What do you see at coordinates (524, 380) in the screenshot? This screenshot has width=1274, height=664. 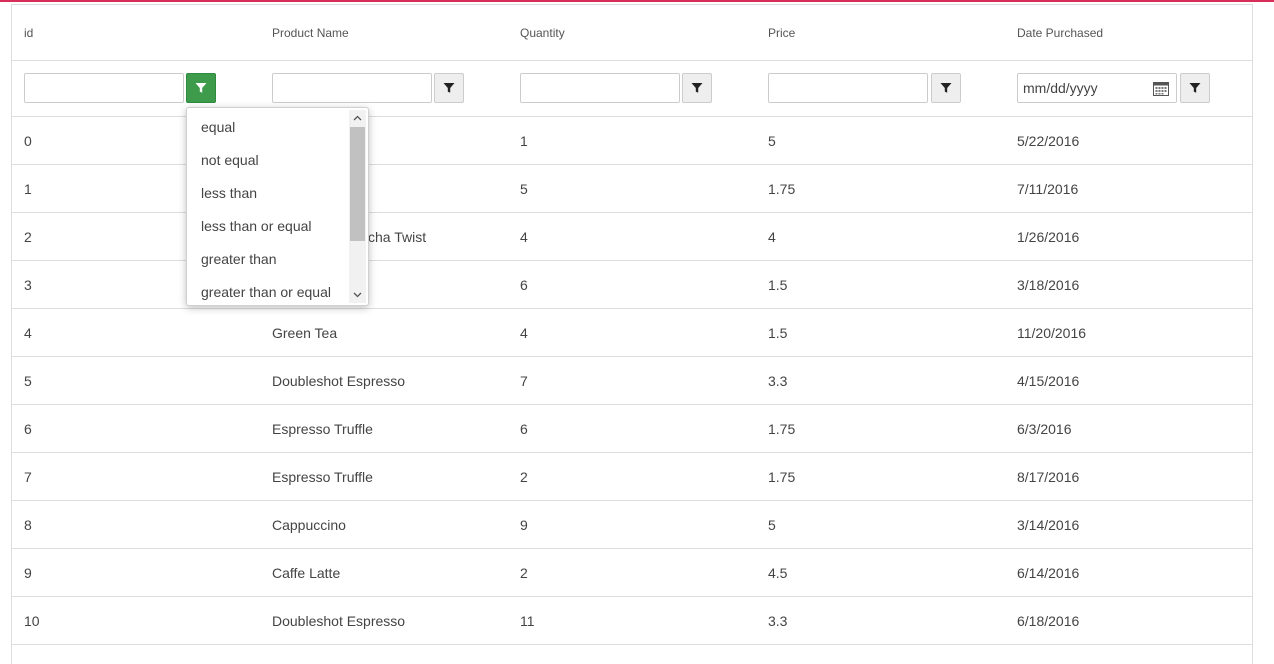 I see `cell-quantity: 7` at bounding box center [524, 380].